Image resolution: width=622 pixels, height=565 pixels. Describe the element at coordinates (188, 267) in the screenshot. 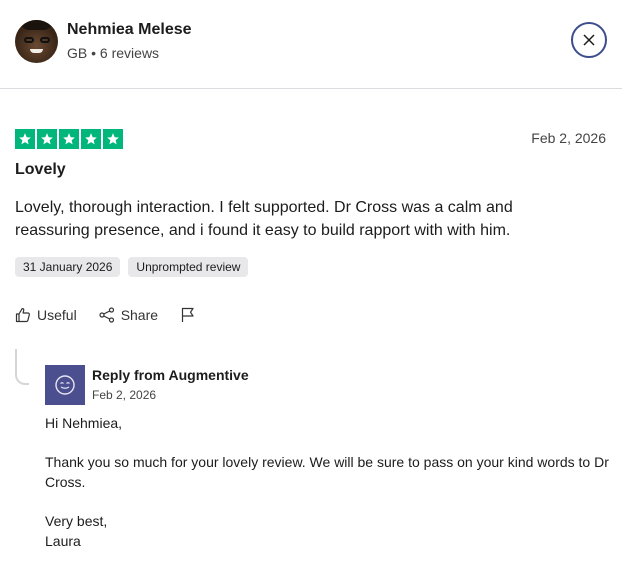

I see `unprompted-review-tag: Unprompted review` at that location.